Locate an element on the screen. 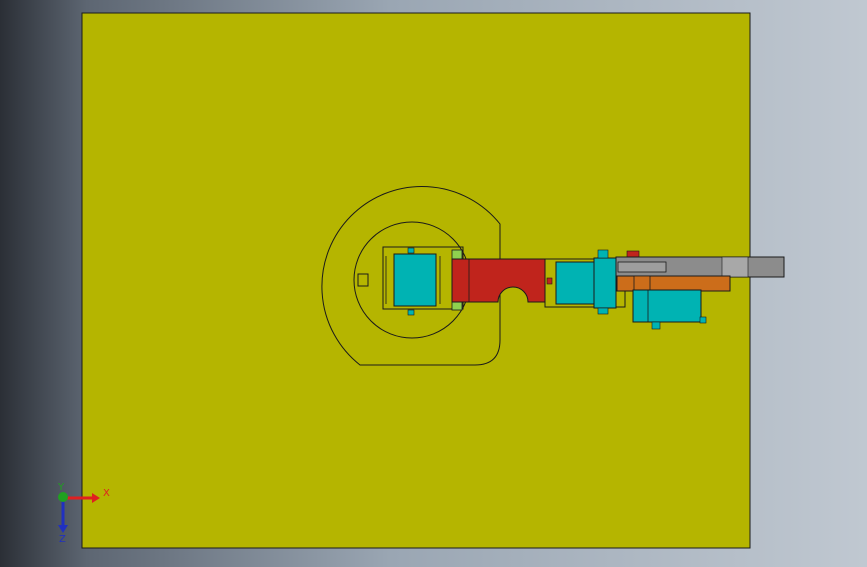 The image size is (867, 567). wrist-bolt-bottom is located at coordinates (603, 311).